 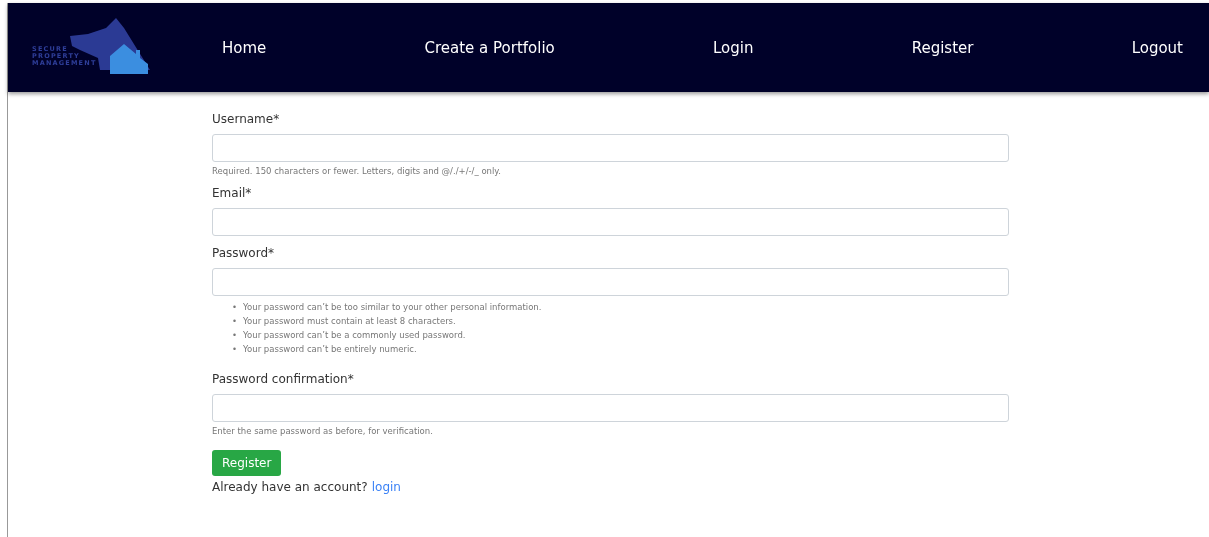 What do you see at coordinates (386, 487) in the screenshot?
I see `login-link: login` at bounding box center [386, 487].